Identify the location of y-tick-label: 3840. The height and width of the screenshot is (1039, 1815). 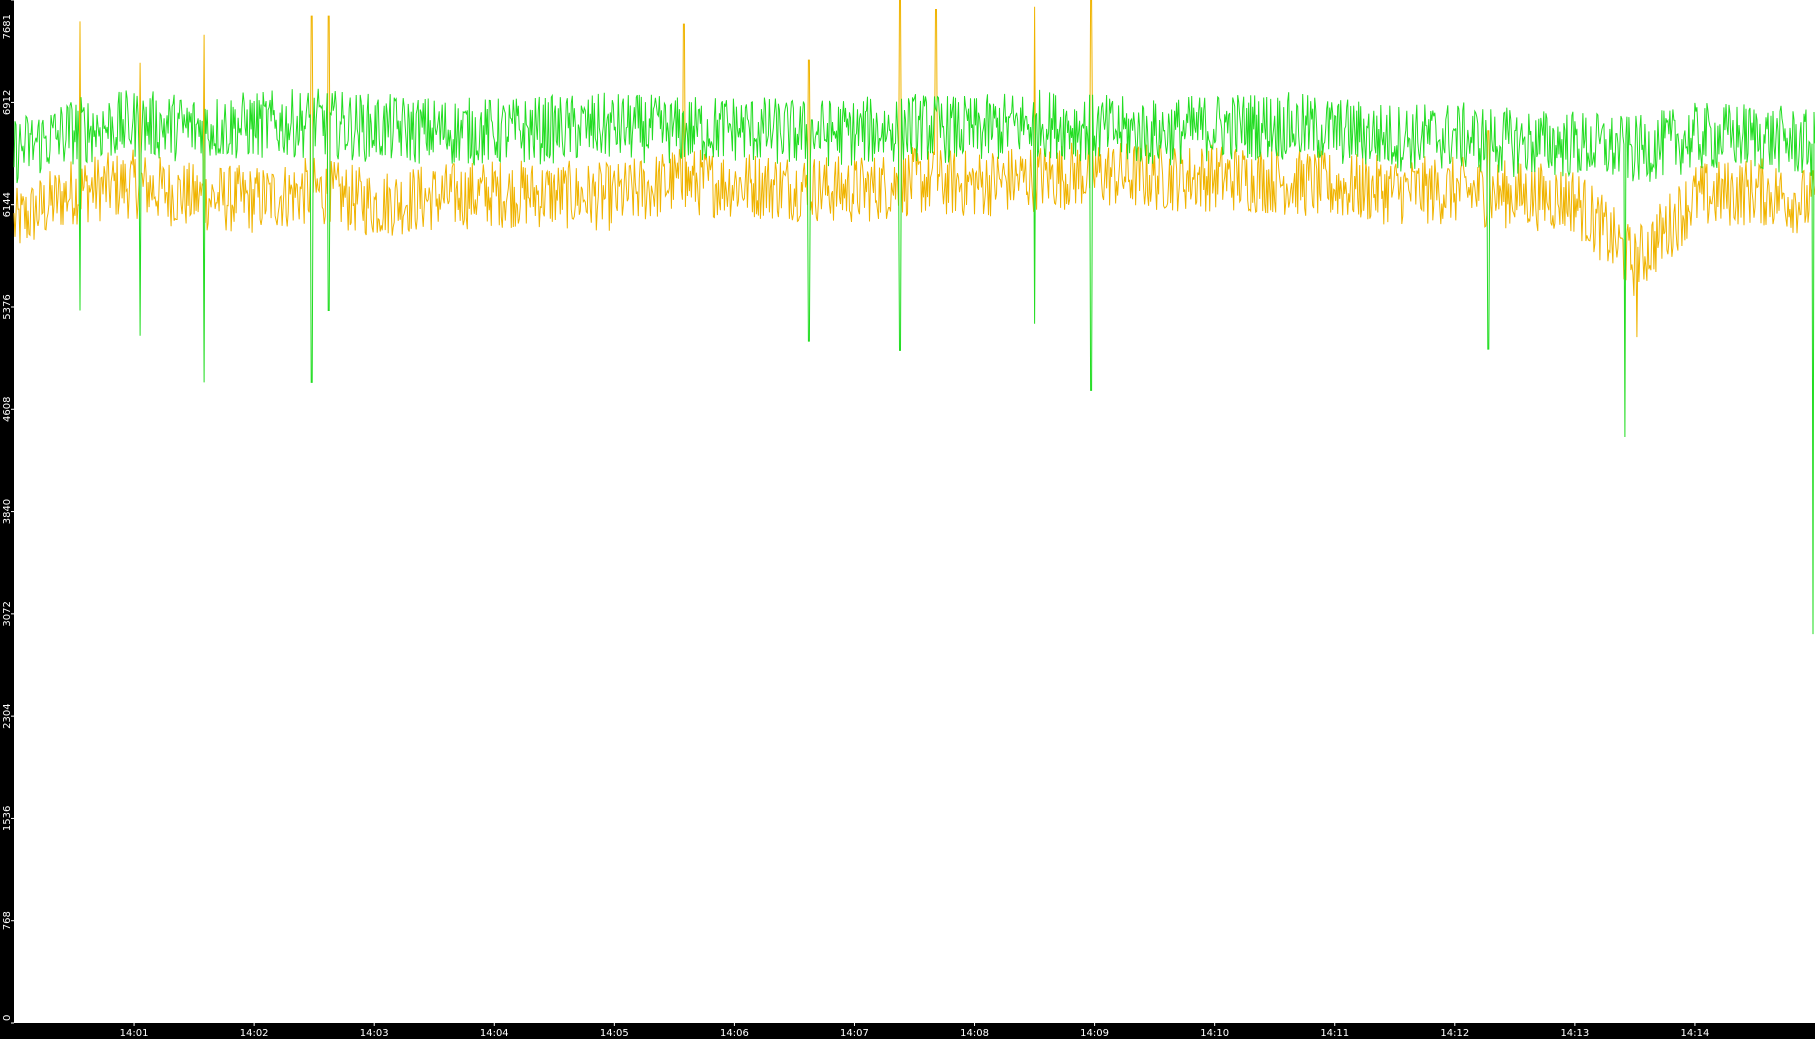
(7, 511).